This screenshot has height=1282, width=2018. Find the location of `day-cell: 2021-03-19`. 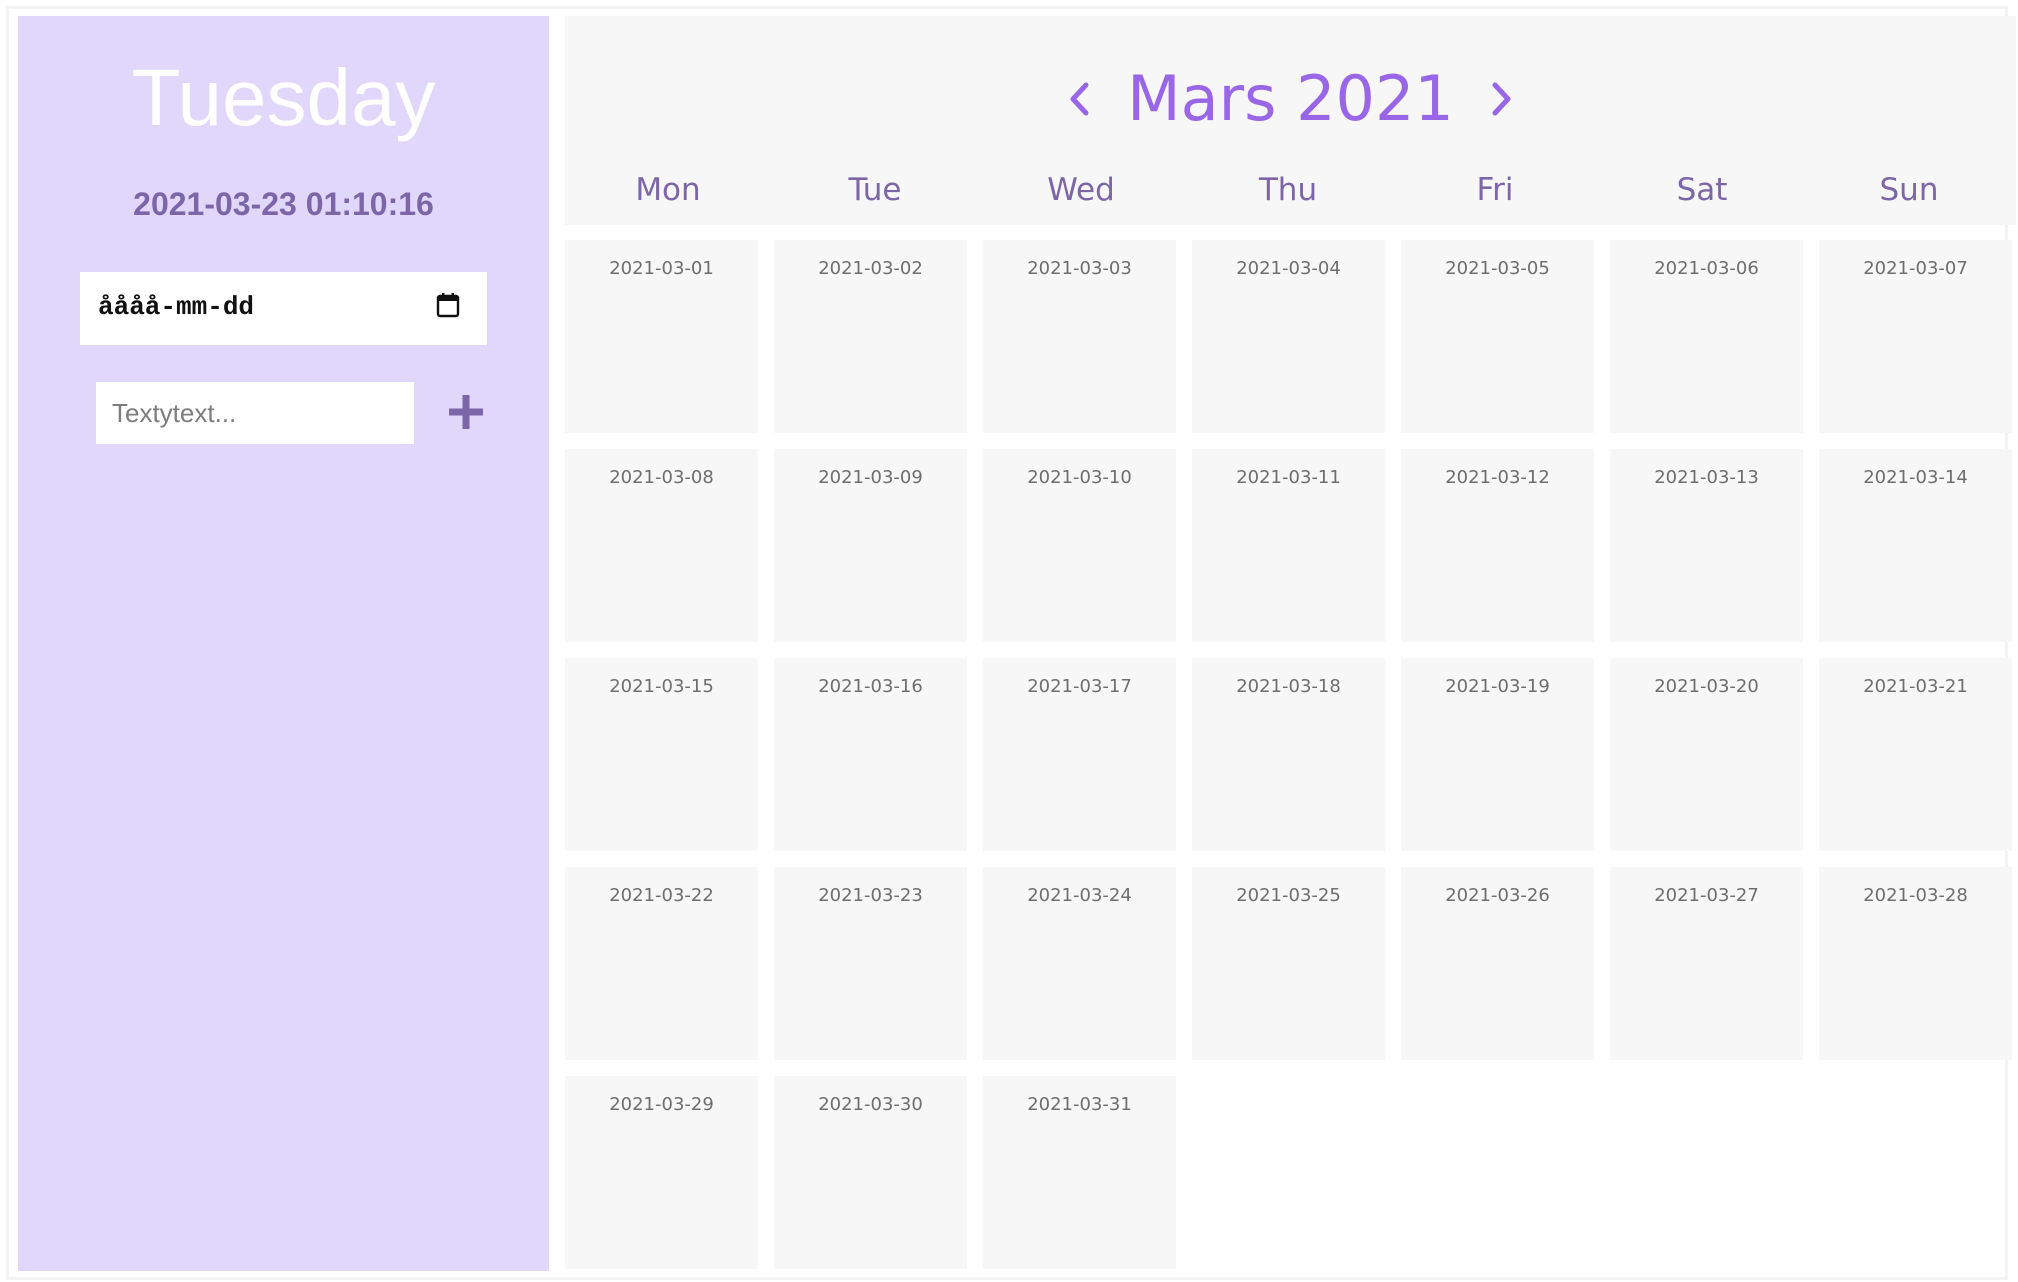

day-cell: 2021-03-19 is located at coordinates (1497, 754).